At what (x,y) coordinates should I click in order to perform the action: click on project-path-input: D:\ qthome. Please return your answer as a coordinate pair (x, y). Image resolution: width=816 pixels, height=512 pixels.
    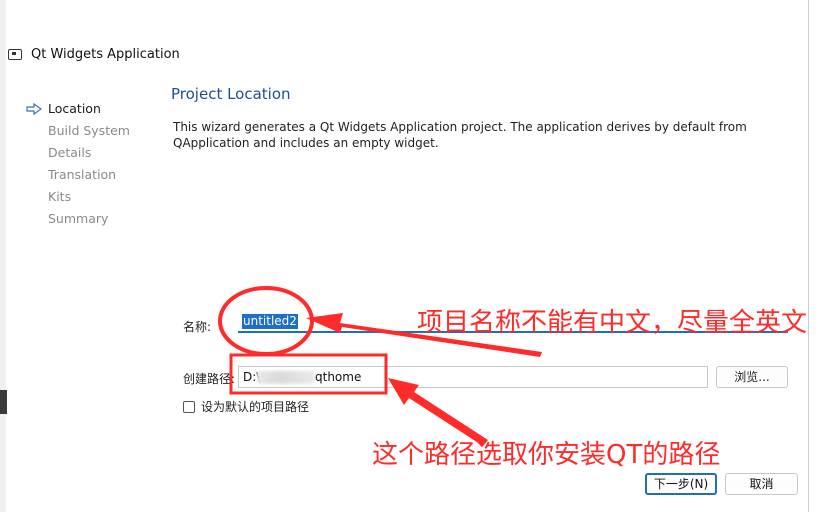
    Looking at the image, I should click on (473, 377).